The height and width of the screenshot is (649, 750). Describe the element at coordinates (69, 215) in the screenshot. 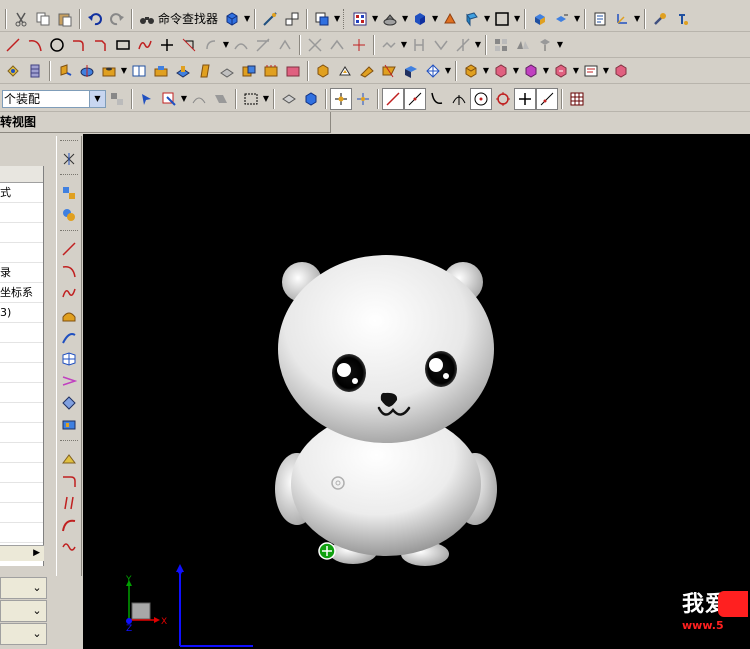

I see `constraint-nav-icon` at that location.